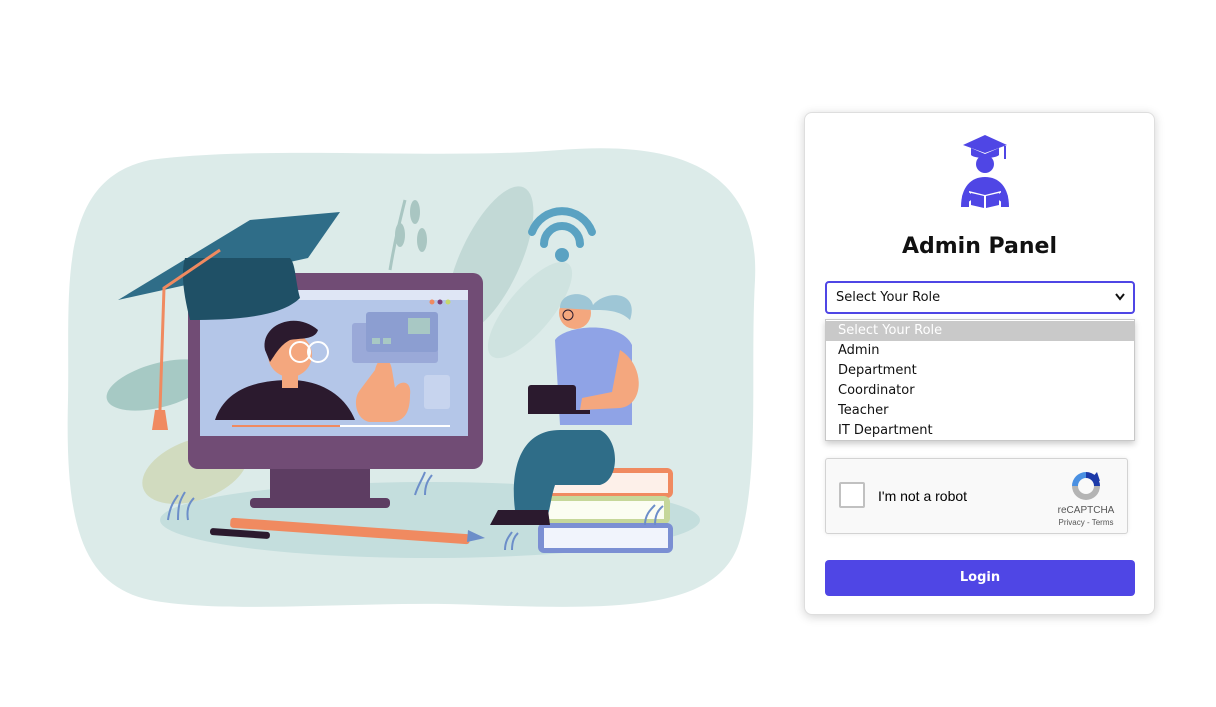  What do you see at coordinates (1086, 486) in the screenshot?
I see `recaptcha-logo-icon` at bounding box center [1086, 486].